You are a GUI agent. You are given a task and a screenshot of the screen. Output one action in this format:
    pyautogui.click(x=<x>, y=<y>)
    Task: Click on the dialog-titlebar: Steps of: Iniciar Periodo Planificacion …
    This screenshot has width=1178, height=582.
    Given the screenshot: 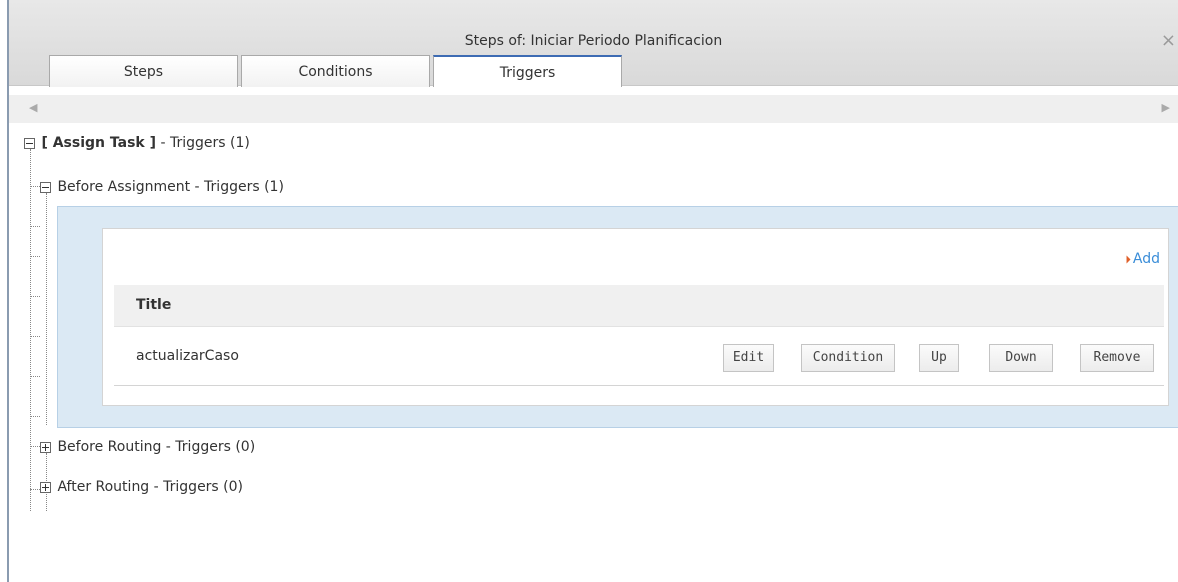 What is the action you would take?
    pyautogui.click(x=593, y=43)
    